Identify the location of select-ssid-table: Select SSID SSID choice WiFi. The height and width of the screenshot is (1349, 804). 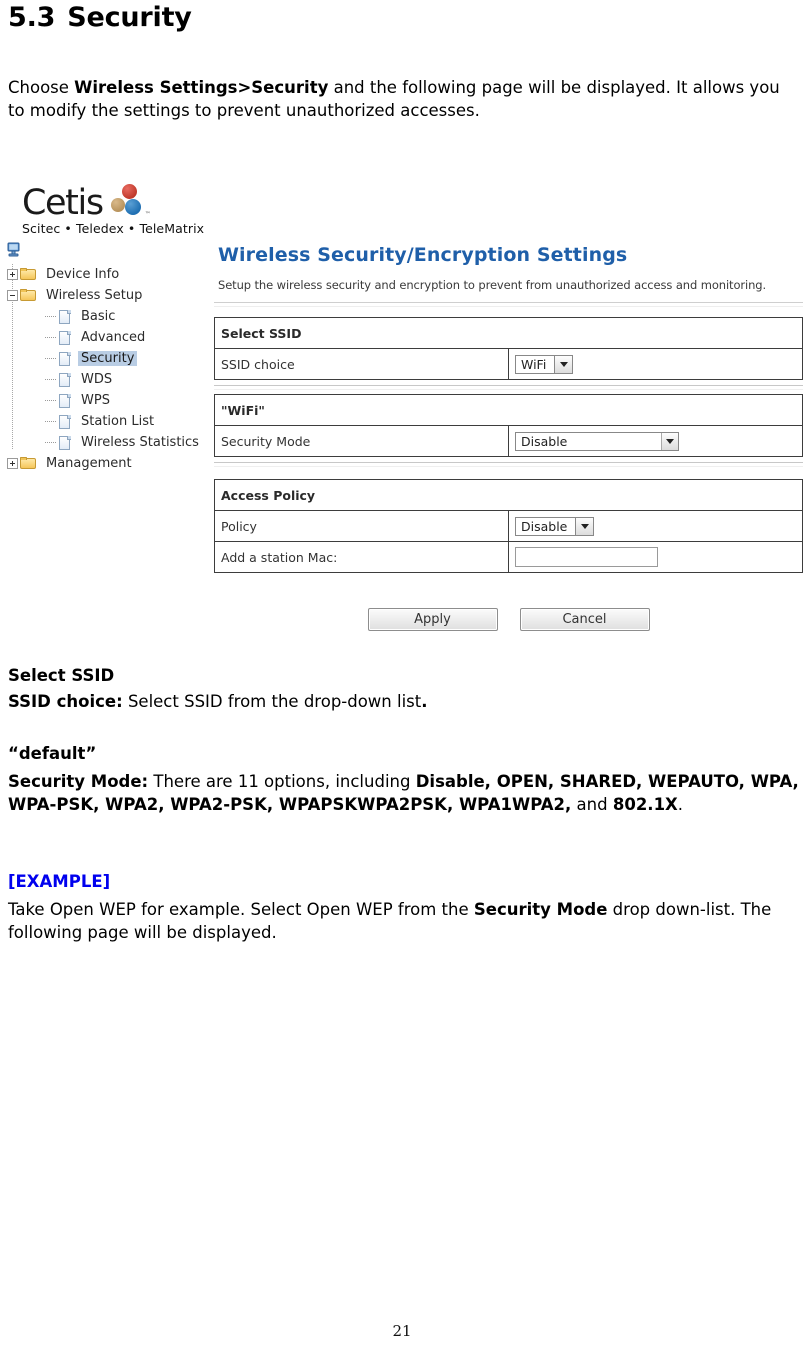
(508, 348).